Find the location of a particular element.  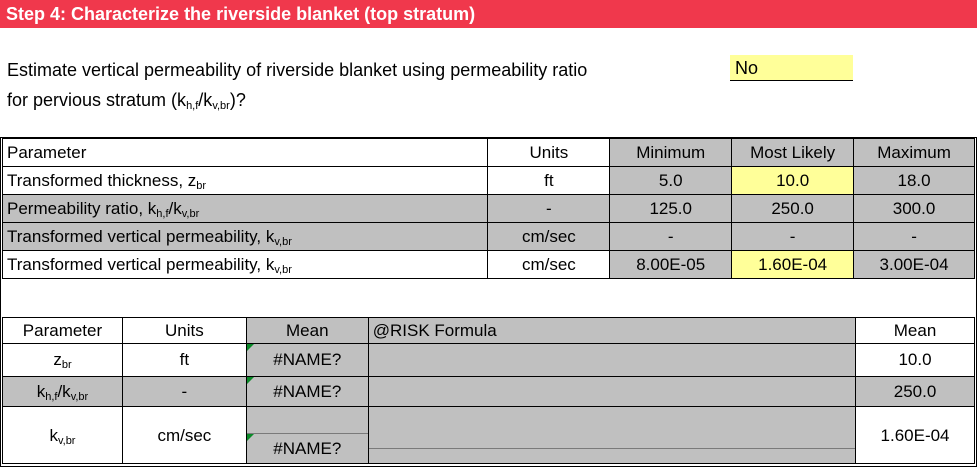

table-row: kh,f/kv,br - #NAME? 250.0 is located at coordinates (488, 391).